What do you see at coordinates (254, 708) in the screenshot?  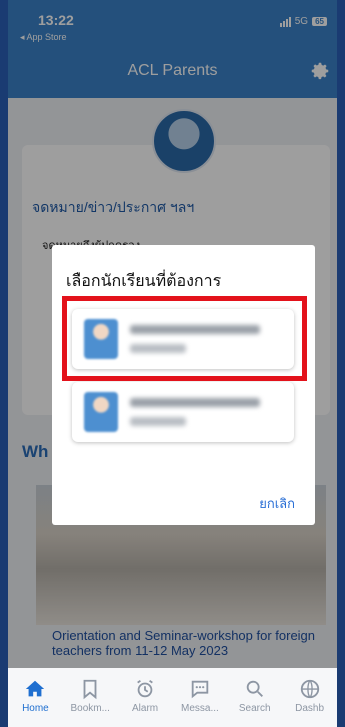 I see `tab-label: Search` at bounding box center [254, 708].